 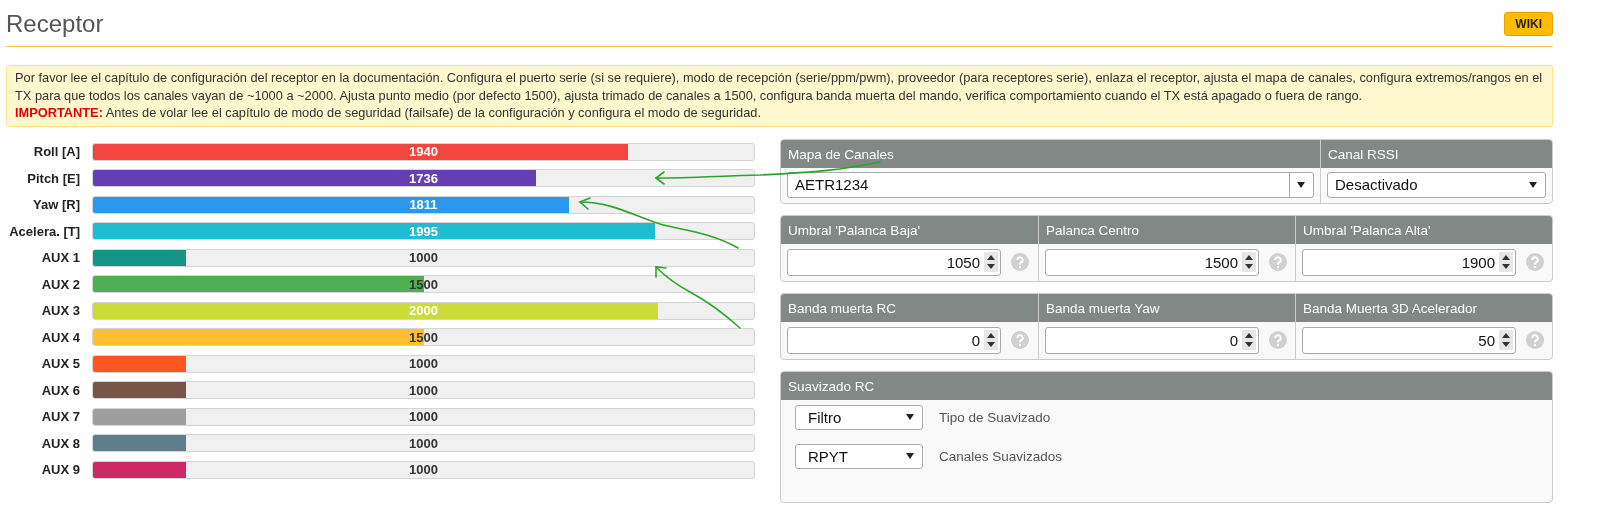 I want to click on notice-text: Por favor lee el capítulo de configuración del receptor en la documentación. Configura el puerto serie (si se requiere), modo de recepción (serie/ppm/pwm), proveedor (para receptores serie), enlaza el receptor, ajusta el mapa de canales, configura extremos/rangos en el TX para que todos los canales vayan de ~1000 a ~2000. Ajusta punto medio (por defecto 1500), ajusta trimado de canales a 1500, configura banda muerta del mando, verifica comportamiento cuando el TX está apagado o fuera de rango., so click(x=779, y=86).